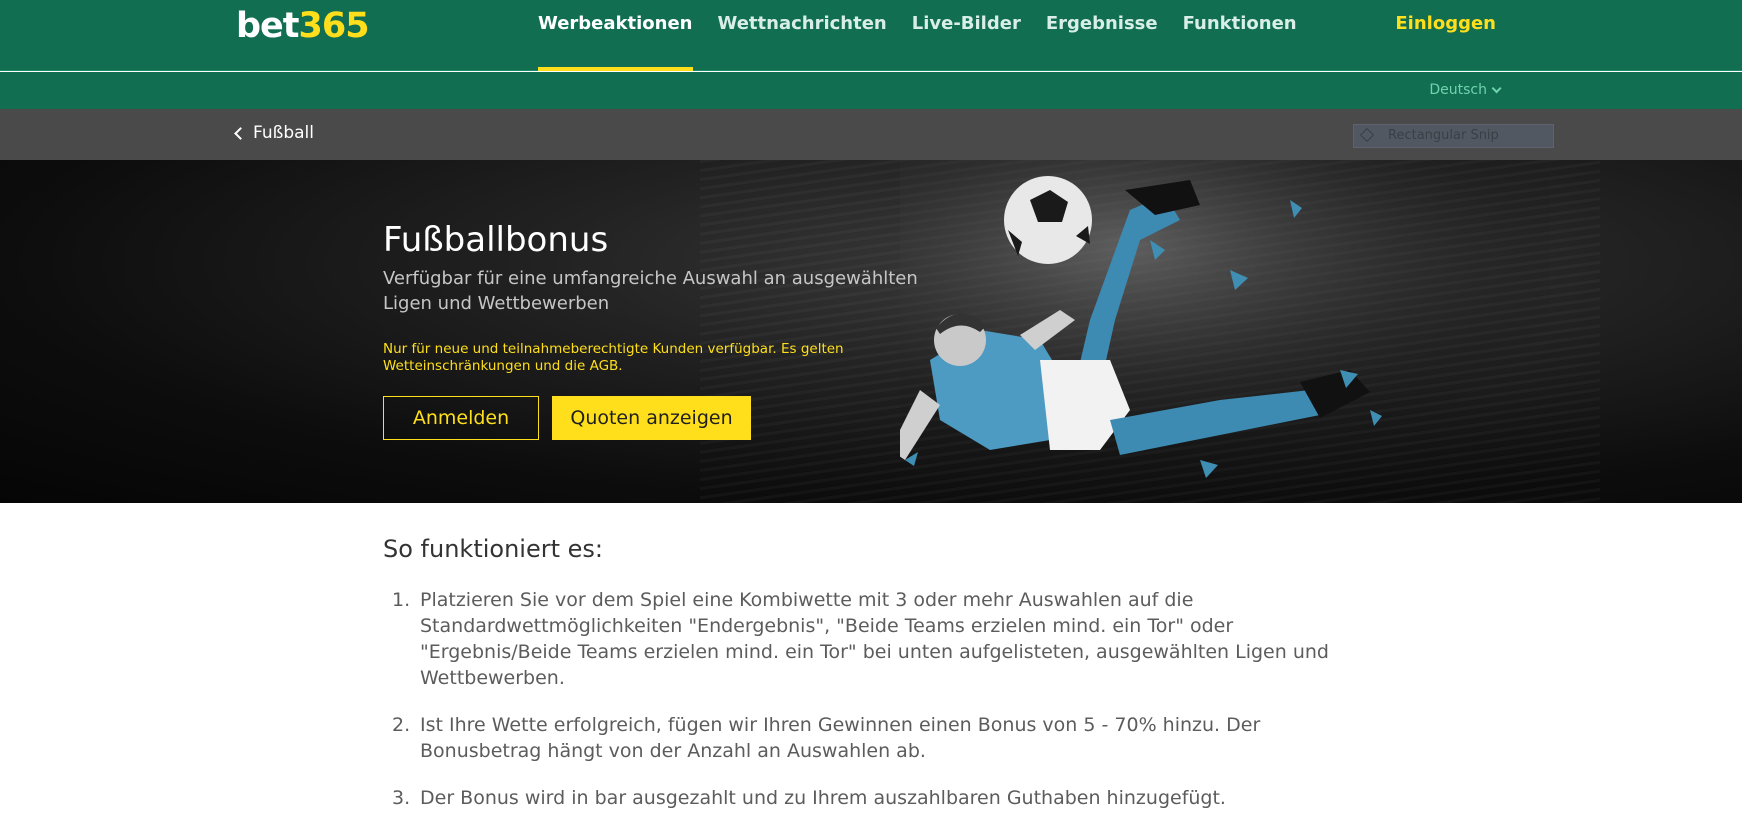  I want to click on breadcrumb-back-link: Fußball, so click(274, 133).